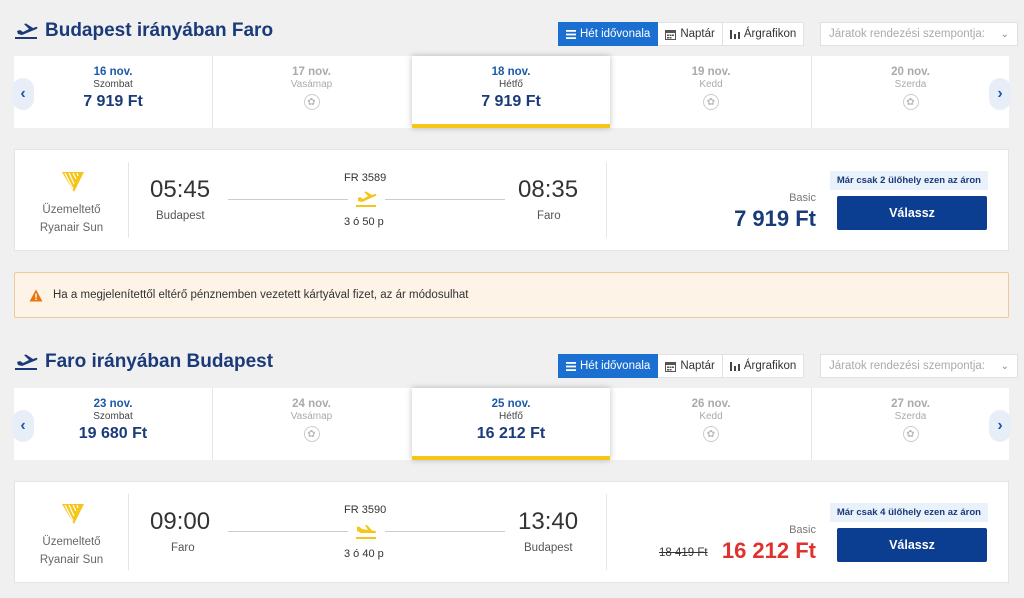 This screenshot has width=1024, height=598. Describe the element at coordinates (908, 512) in the screenshot. I see `seats-left-badge: Már csak 4 ülőhely ezen az áron` at that location.